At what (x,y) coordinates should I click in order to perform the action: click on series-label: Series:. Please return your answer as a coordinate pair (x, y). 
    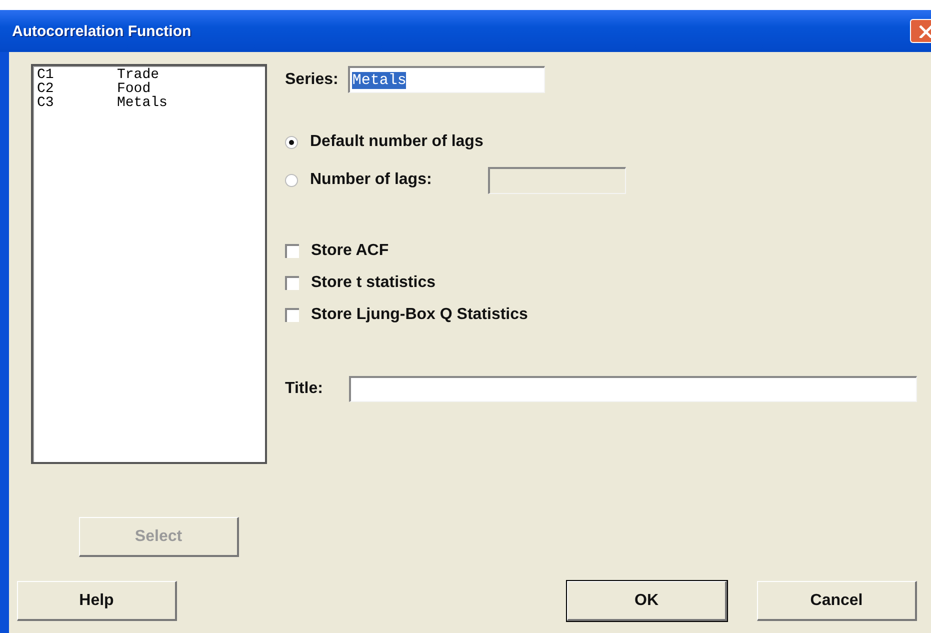
    Looking at the image, I should click on (311, 79).